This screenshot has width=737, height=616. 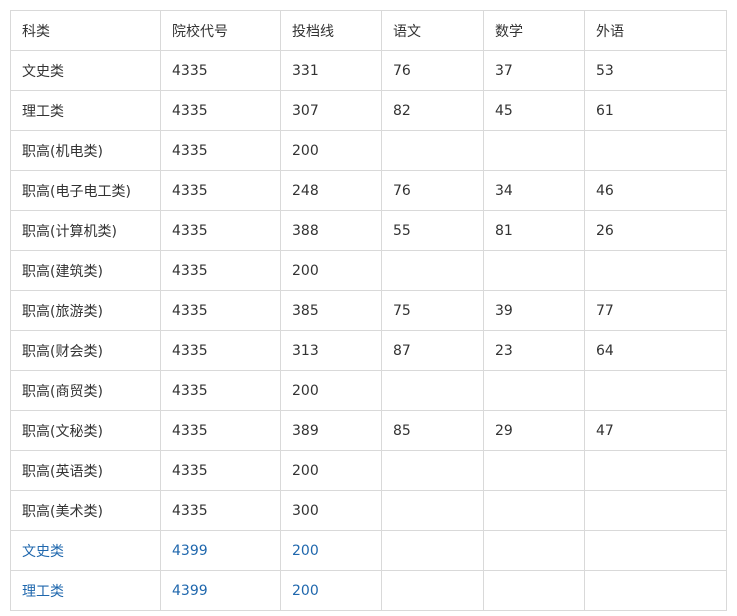 I want to click on header-cell-school-code: 院校代号, so click(x=220, y=30).